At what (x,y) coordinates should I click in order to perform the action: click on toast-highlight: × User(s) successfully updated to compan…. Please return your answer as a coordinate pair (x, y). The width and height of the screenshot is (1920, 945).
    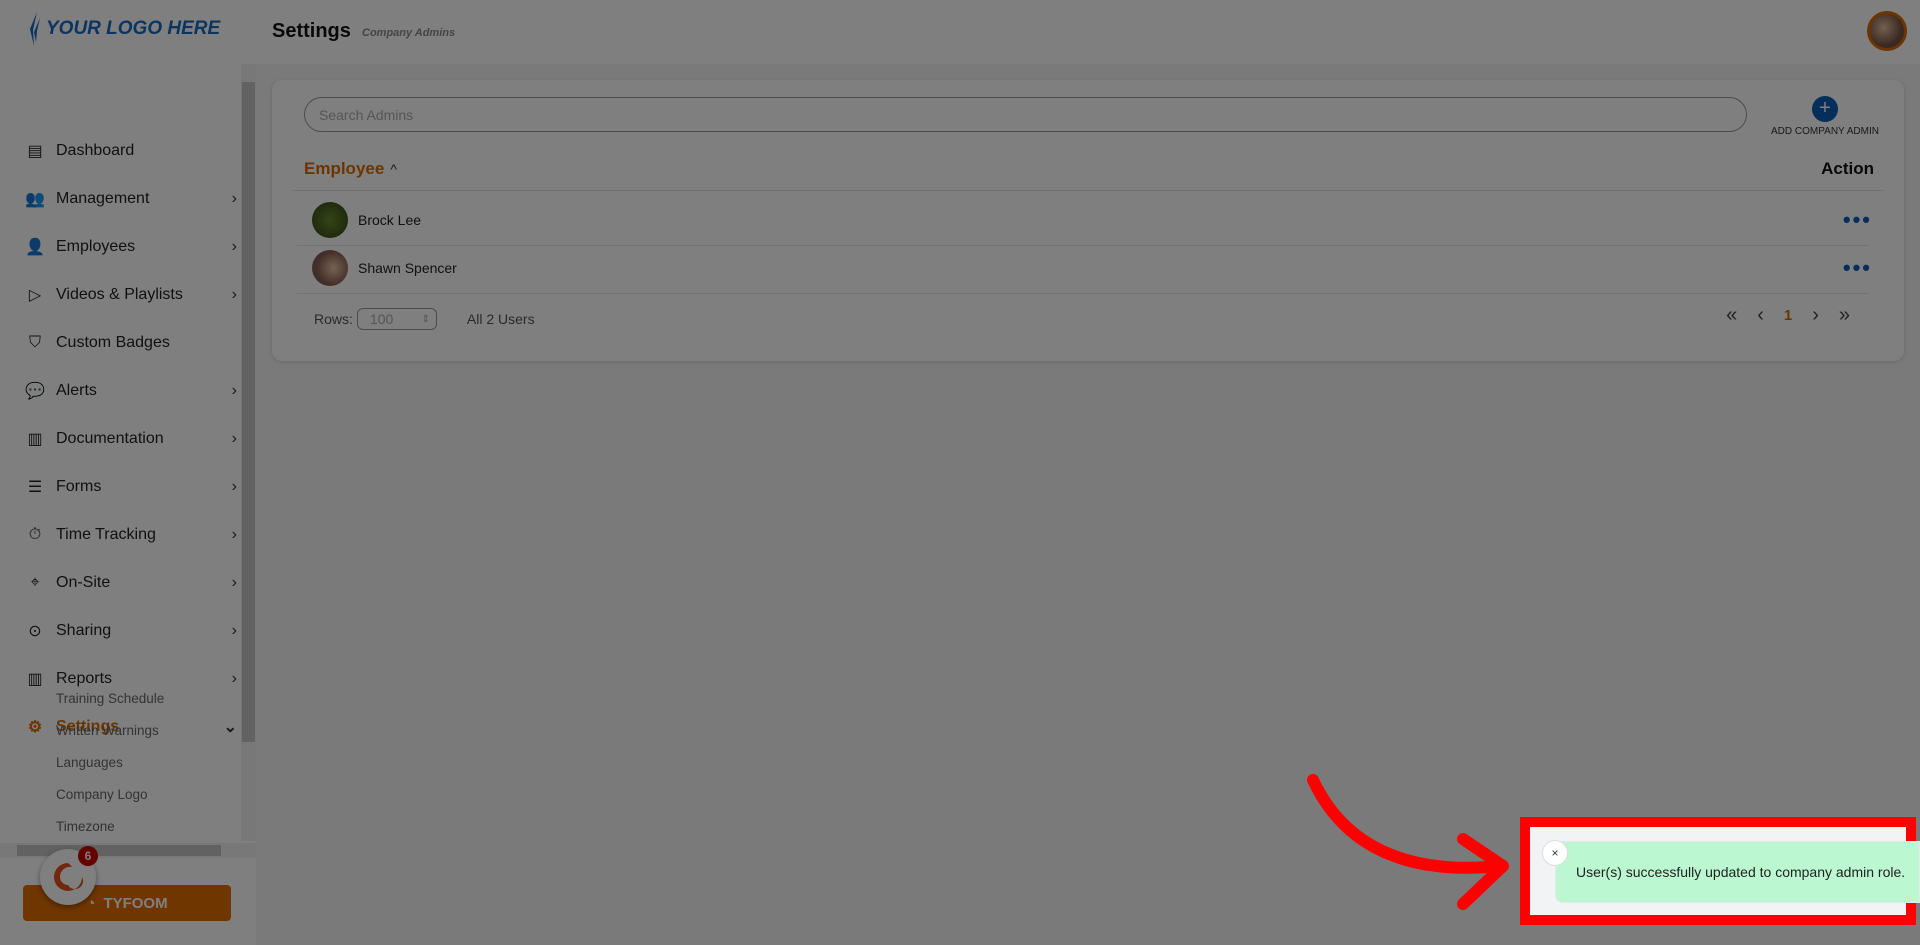
    Looking at the image, I should click on (1720, 871).